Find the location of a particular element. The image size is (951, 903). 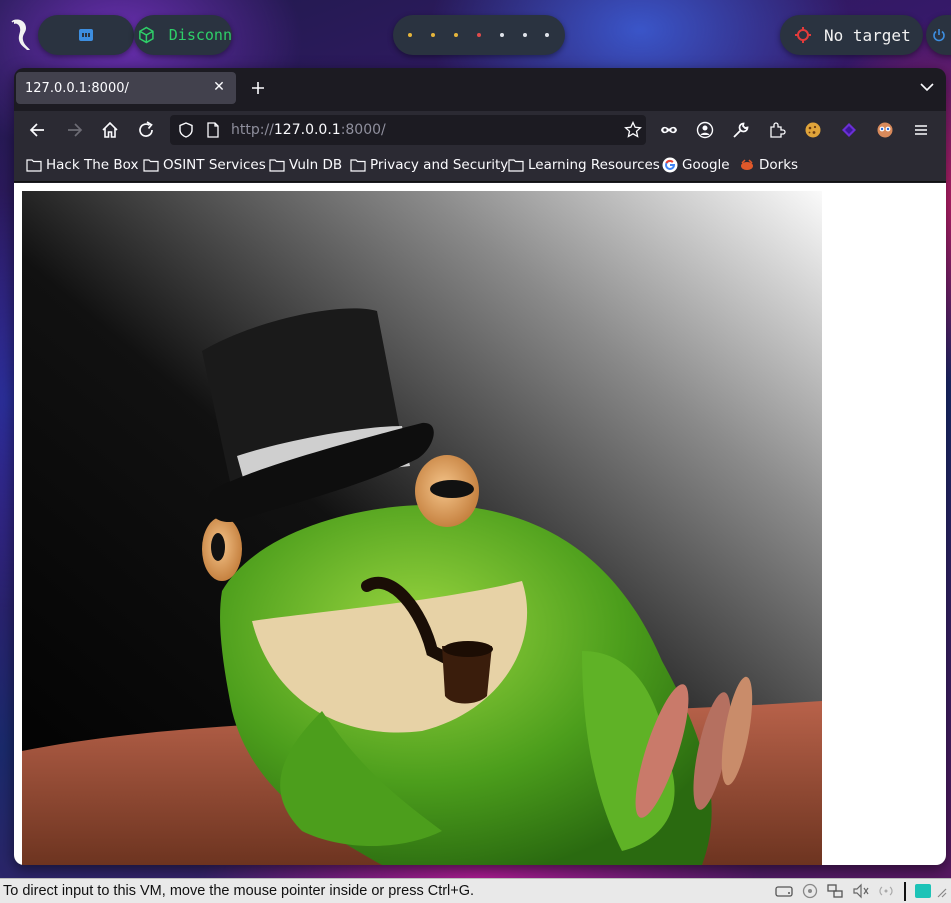

power-button is located at coordinates (938, 35).